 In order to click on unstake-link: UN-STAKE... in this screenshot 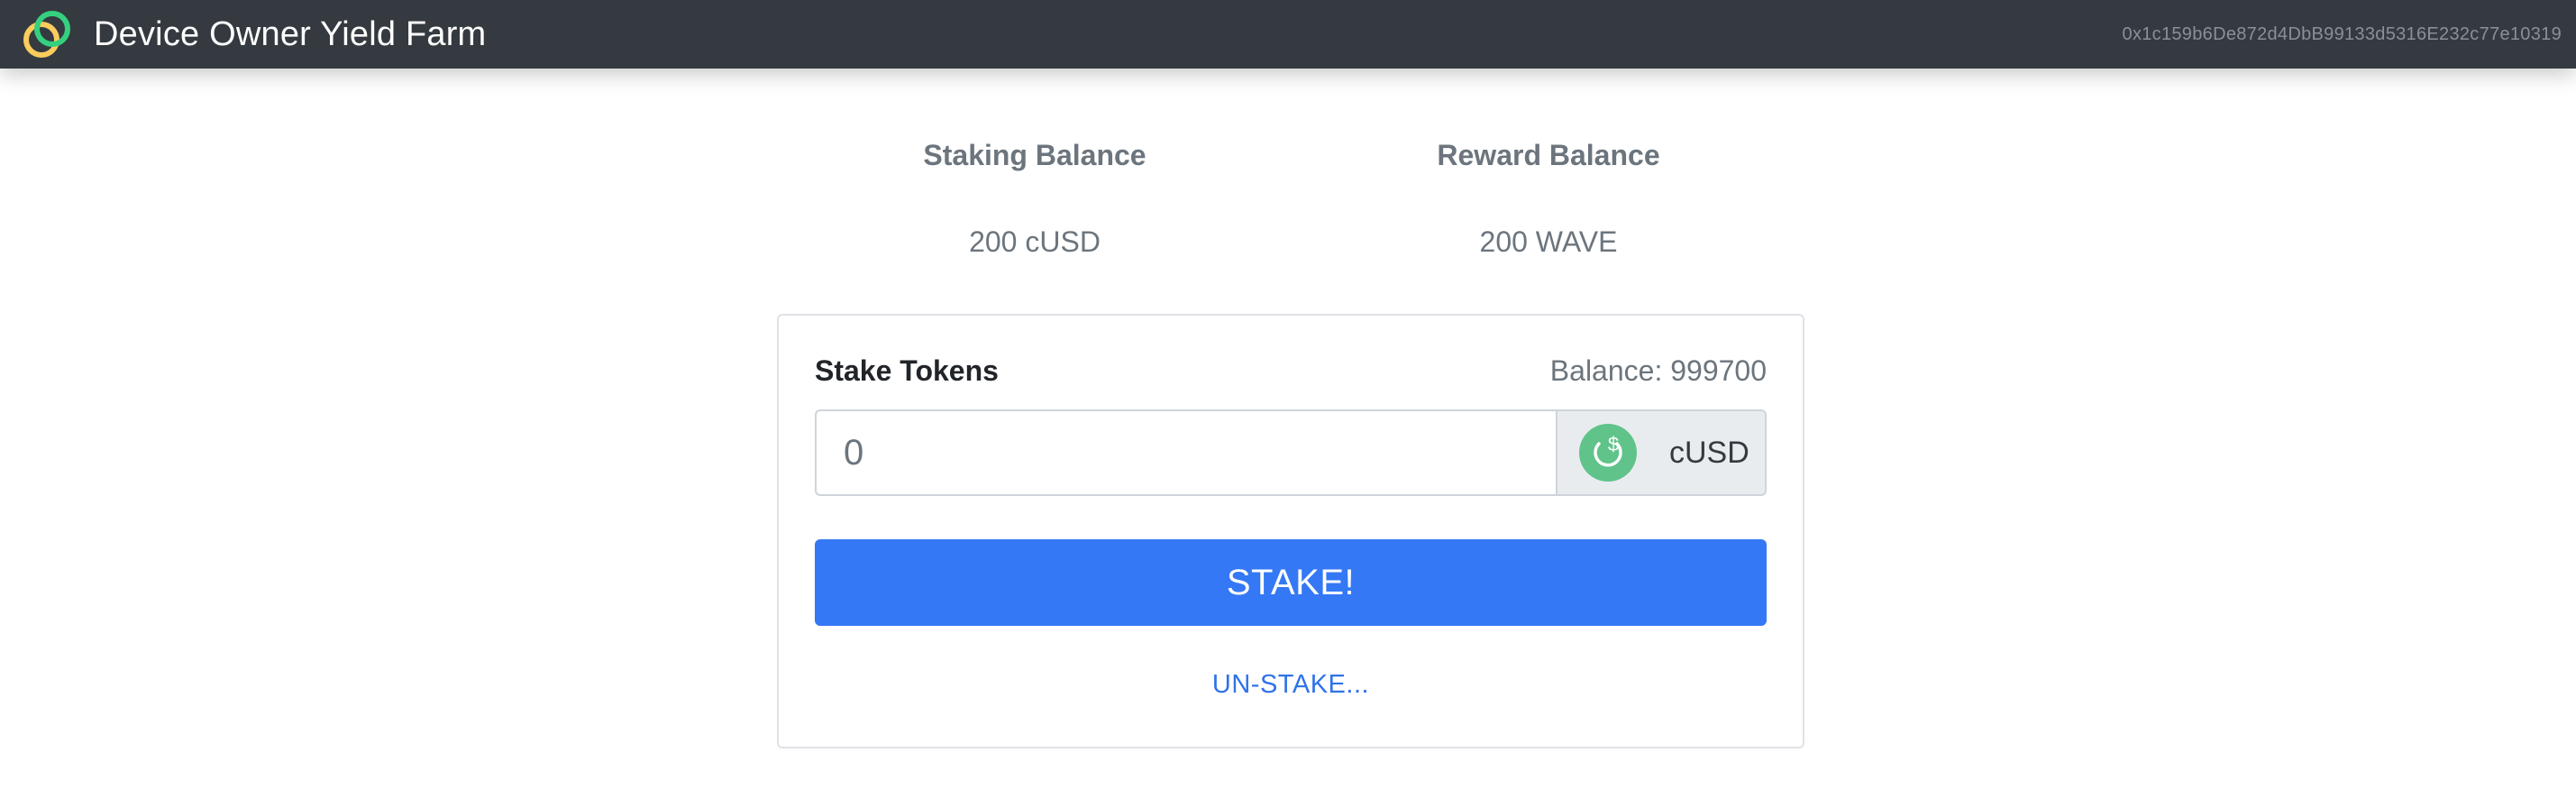, I will do `click(1291, 684)`.